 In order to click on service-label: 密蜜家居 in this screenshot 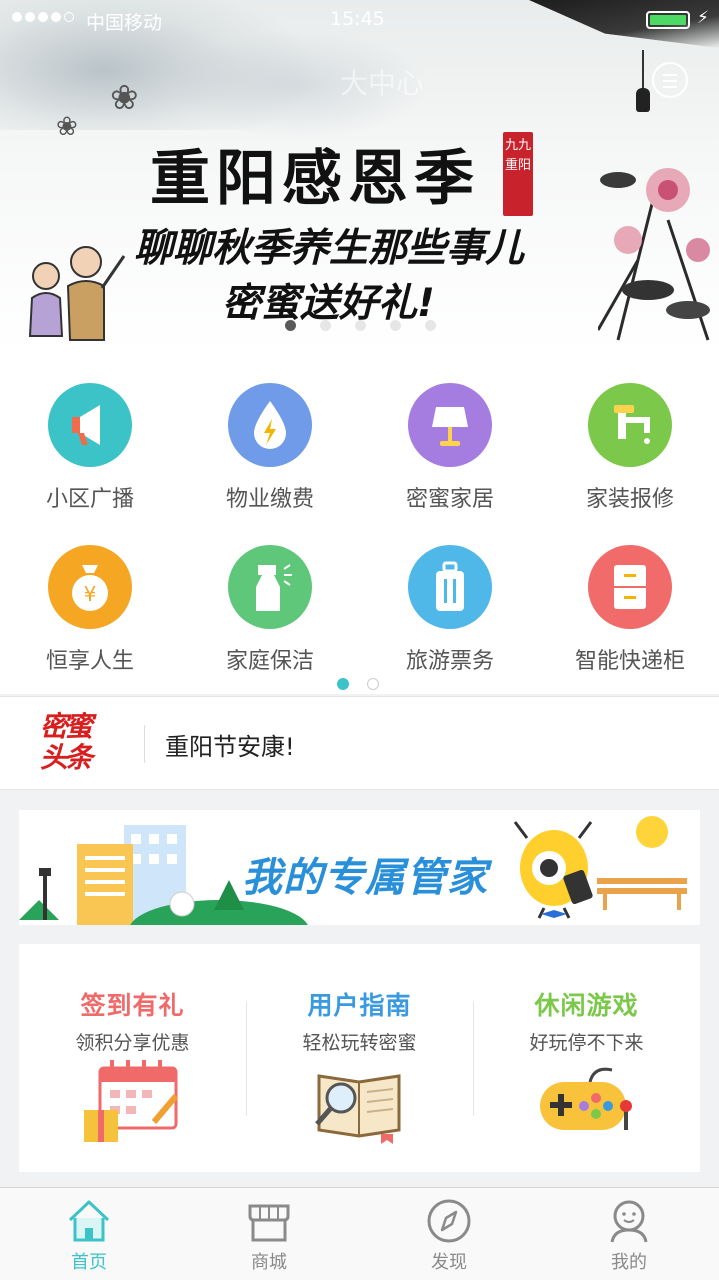, I will do `click(449, 499)`.